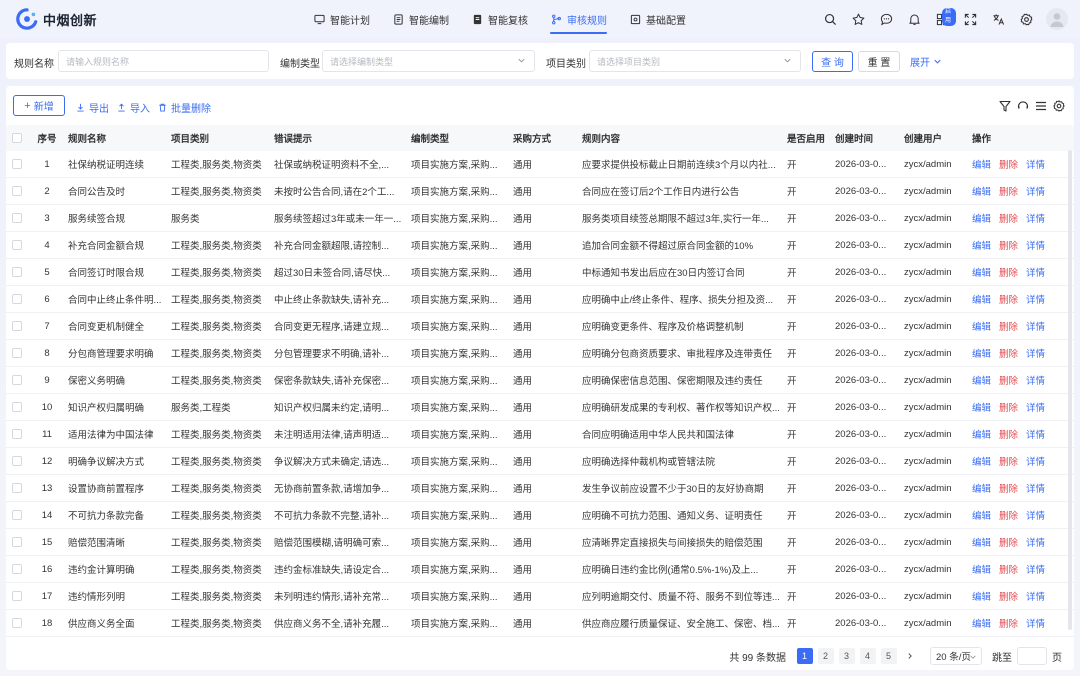 The height and width of the screenshot is (676, 1080). What do you see at coordinates (888, 656) in the screenshot?
I see `page-button: 5` at bounding box center [888, 656].